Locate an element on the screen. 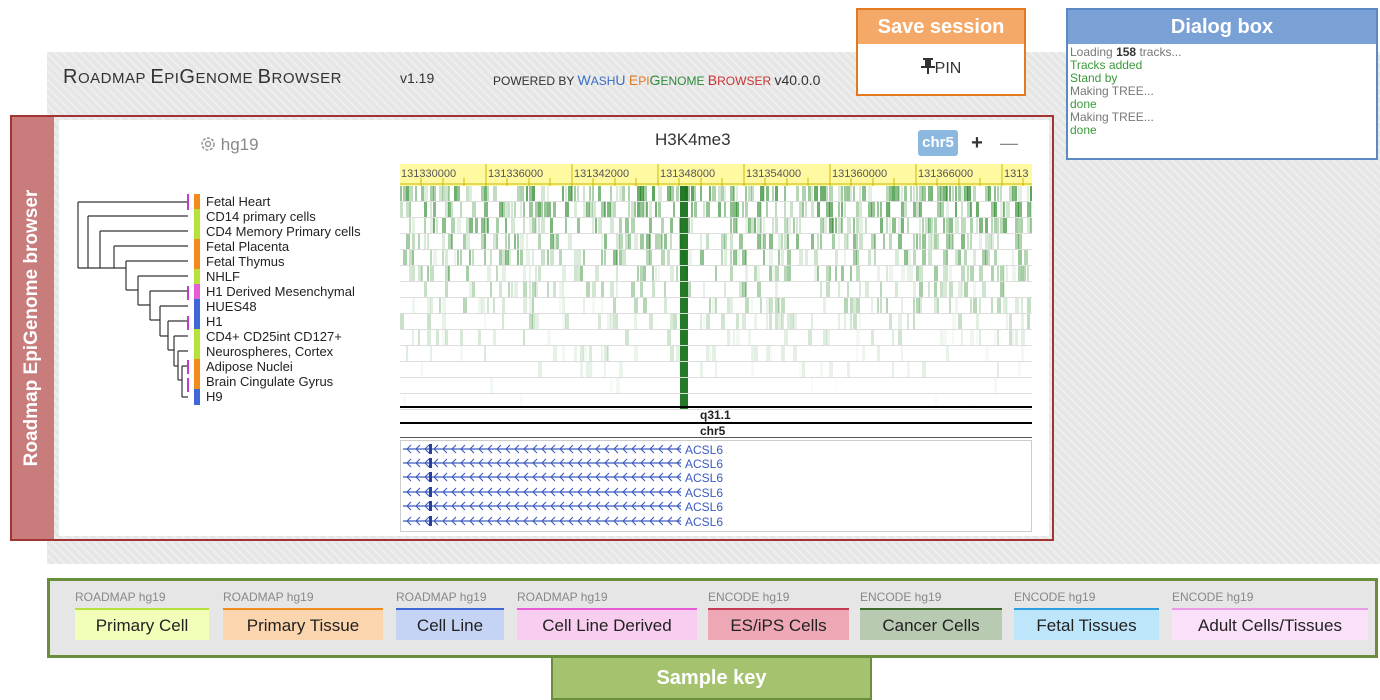 Image resolution: width=1380 pixels, height=700 pixels. sample-key-button: Cell Line Derived is located at coordinates (607, 624).